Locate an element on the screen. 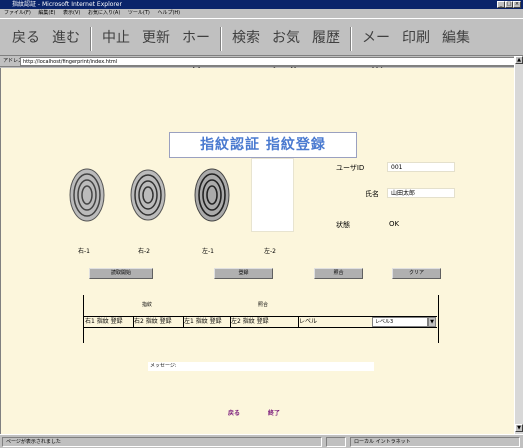 Image resolution: width=523 pixels, height=448 pixels. status-value: OK is located at coordinates (394, 224).